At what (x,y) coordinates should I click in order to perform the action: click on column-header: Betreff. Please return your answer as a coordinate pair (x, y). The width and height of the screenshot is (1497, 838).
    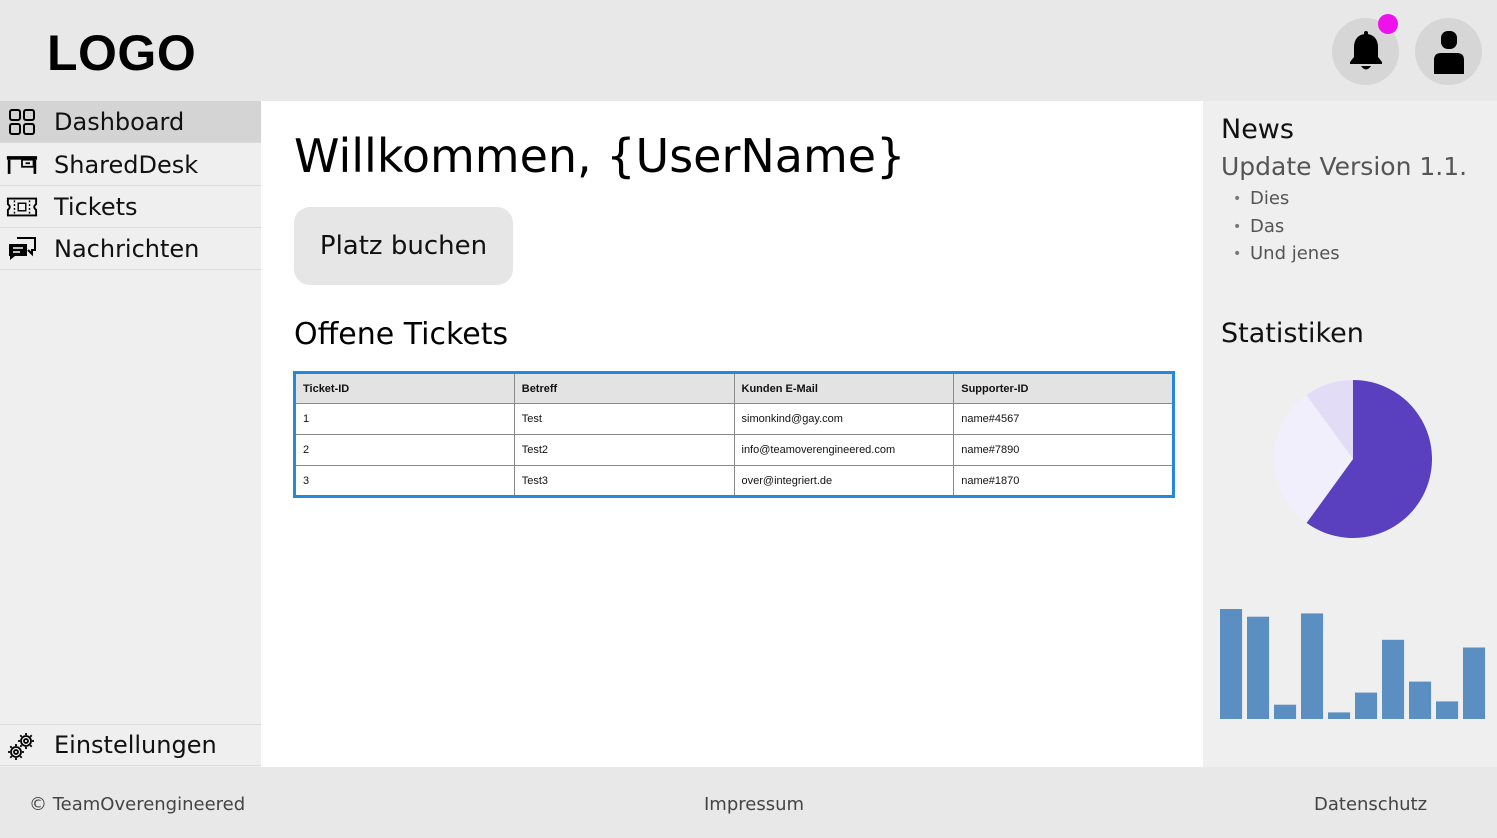
    Looking at the image, I should click on (624, 388).